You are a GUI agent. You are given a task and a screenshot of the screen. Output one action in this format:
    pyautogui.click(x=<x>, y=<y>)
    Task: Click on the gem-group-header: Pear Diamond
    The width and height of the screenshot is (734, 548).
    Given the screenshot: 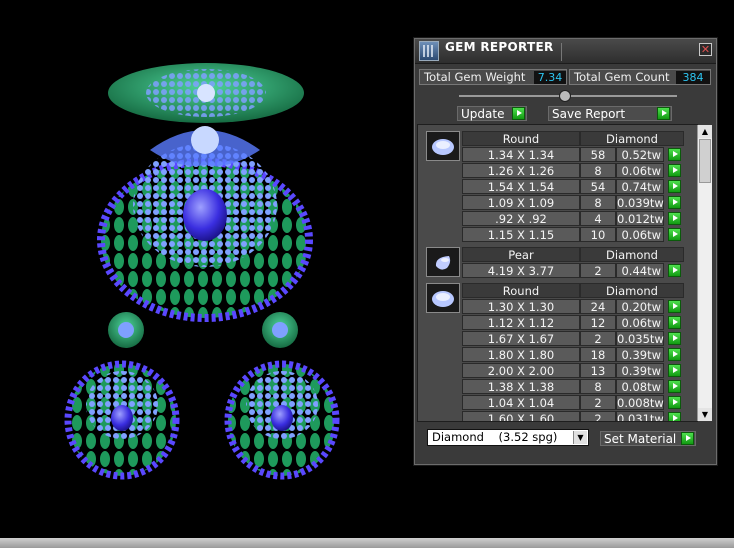 What is the action you would take?
    pyautogui.click(x=574, y=254)
    